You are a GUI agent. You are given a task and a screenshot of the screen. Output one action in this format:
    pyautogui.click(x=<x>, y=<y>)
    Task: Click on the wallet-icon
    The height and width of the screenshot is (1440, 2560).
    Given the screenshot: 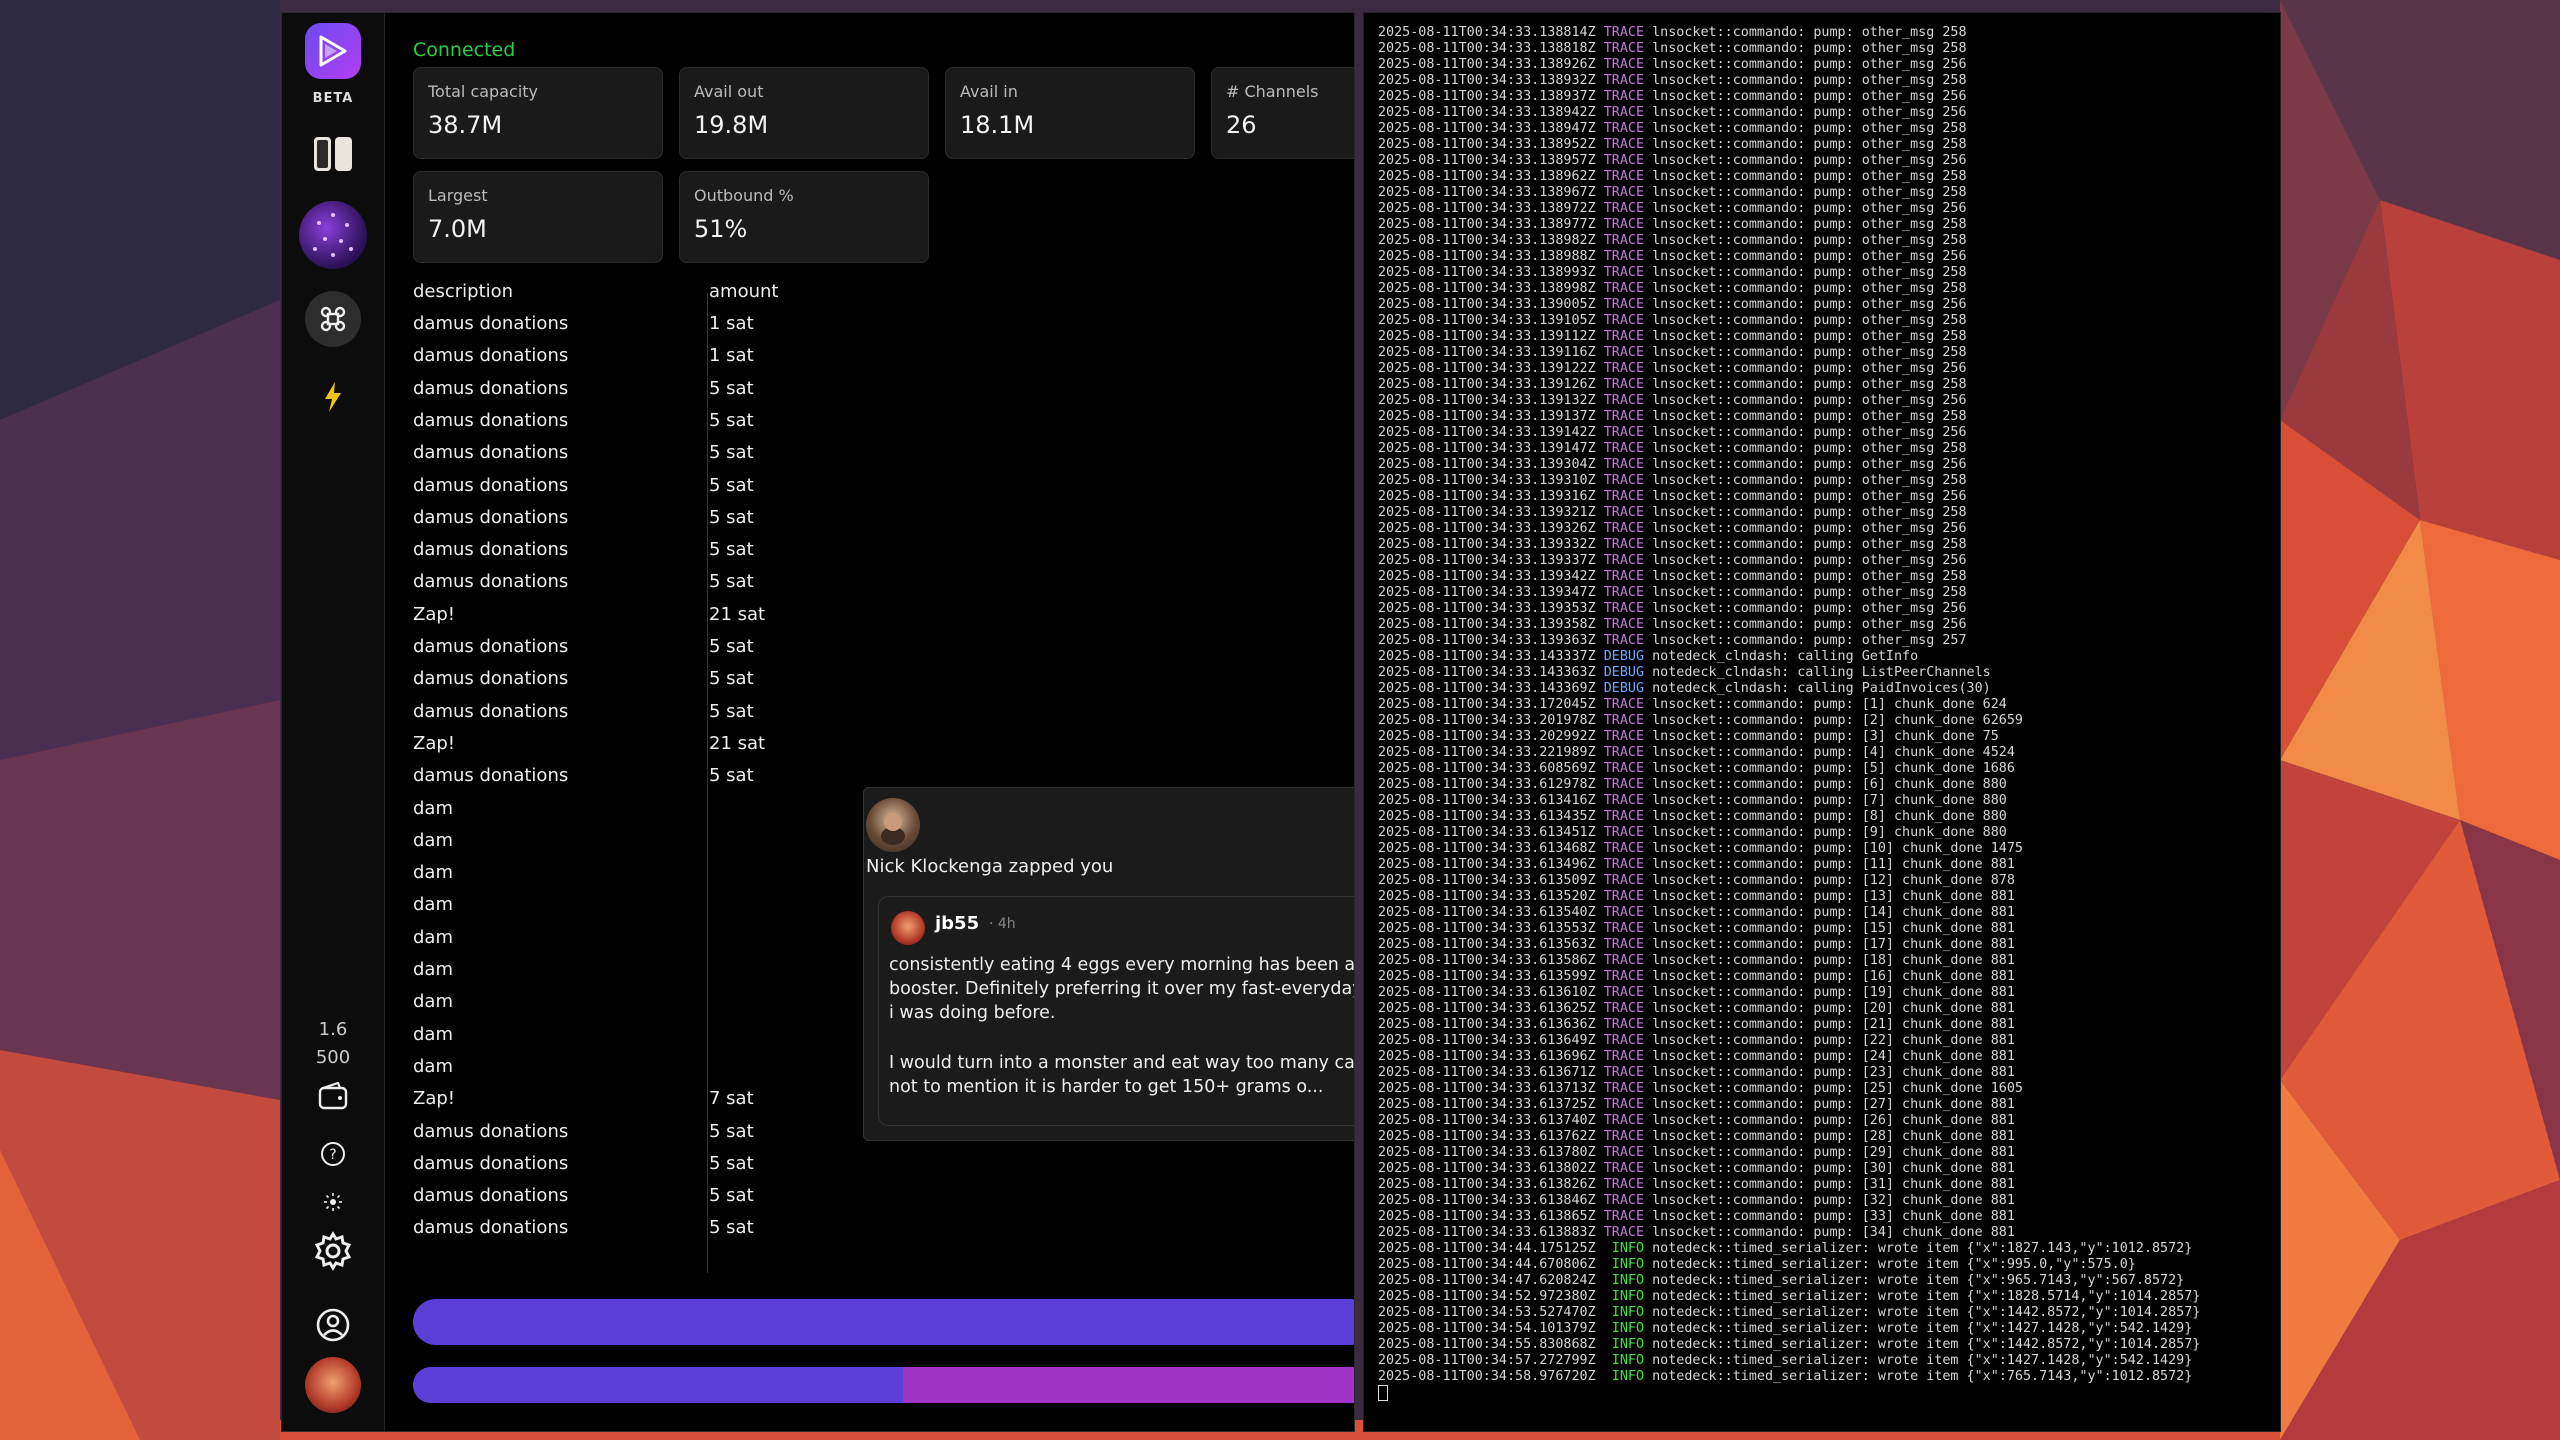 What is the action you would take?
    pyautogui.click(x=333, y=1096)
    